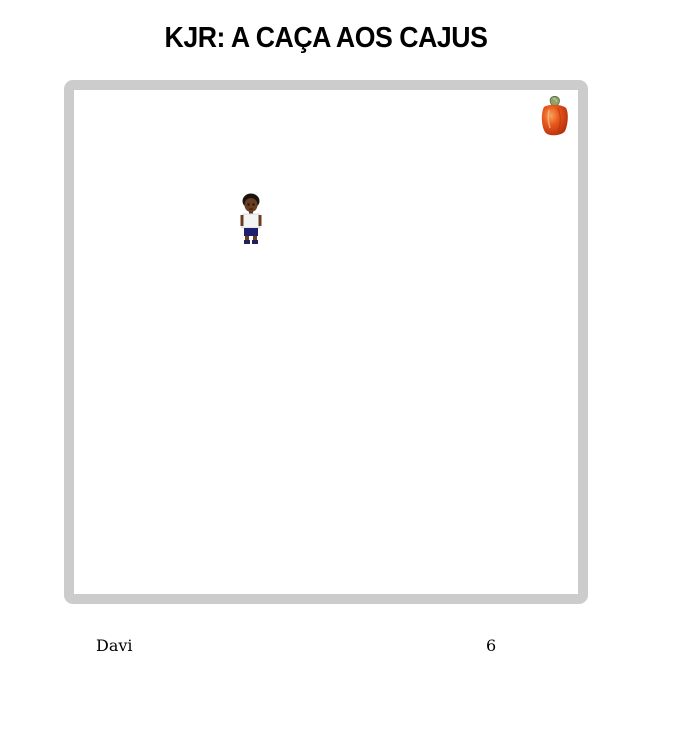 The image size is (691, 737). I want to click on score-value: 6, so click(491, 645).